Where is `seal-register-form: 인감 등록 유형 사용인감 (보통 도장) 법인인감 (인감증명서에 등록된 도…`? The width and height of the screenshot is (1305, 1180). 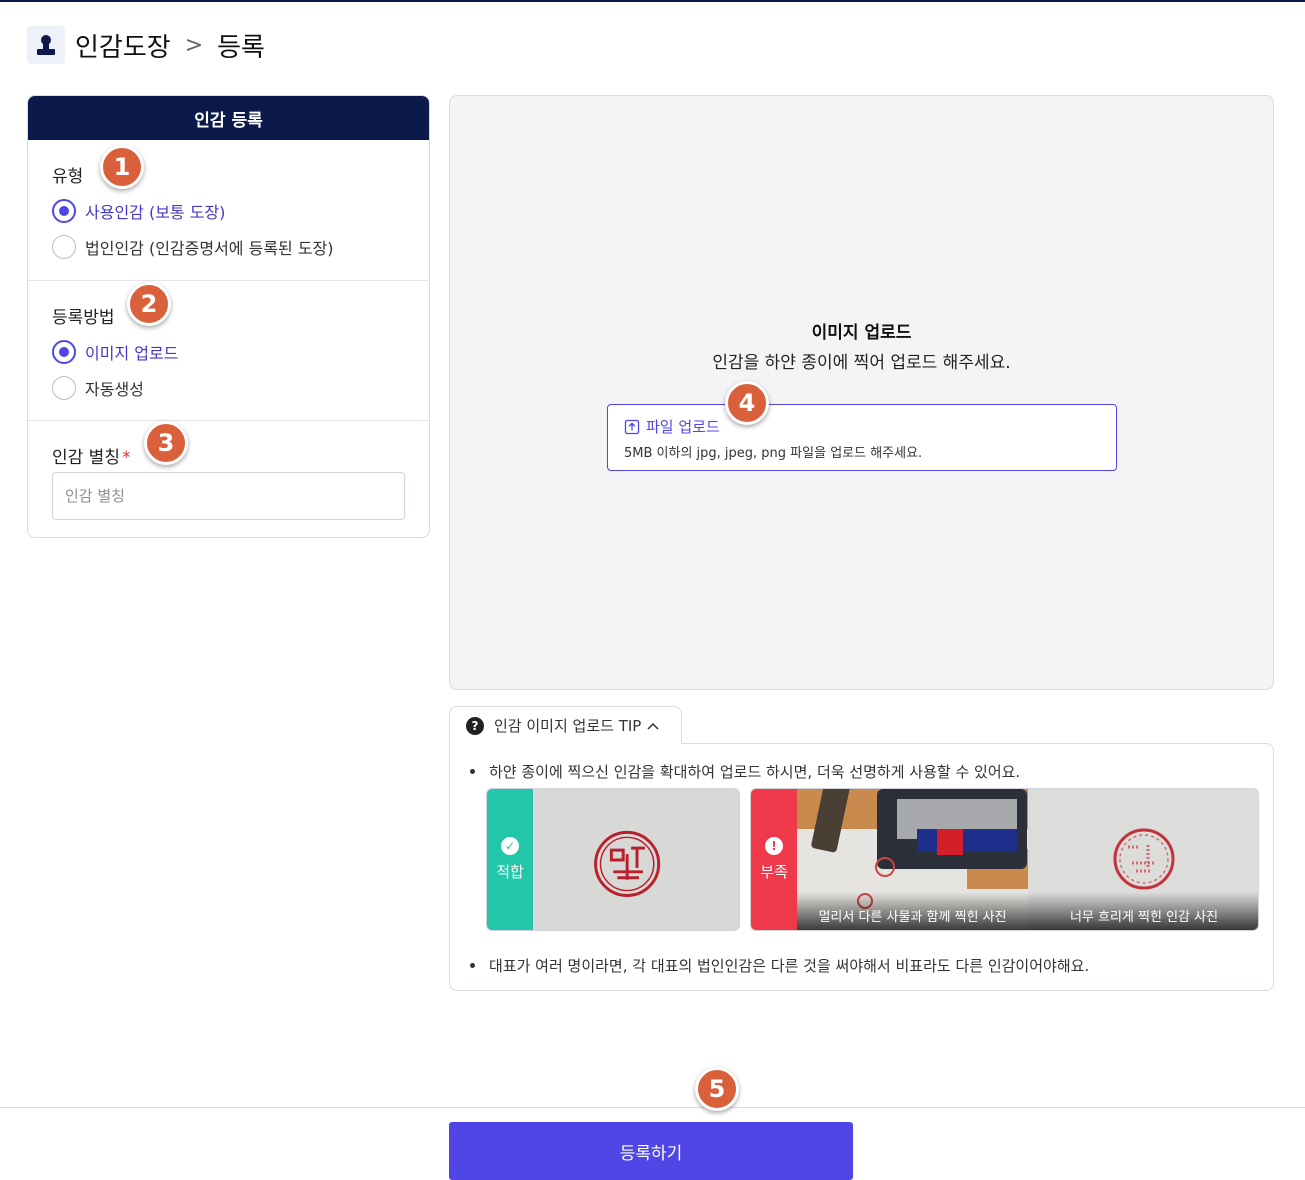 seal-register-form: 인감 등록 유형 사용인감 (보통 도장) 법인인감 (인감증명서에 등록된 도… is located at coordinates (228, 316).